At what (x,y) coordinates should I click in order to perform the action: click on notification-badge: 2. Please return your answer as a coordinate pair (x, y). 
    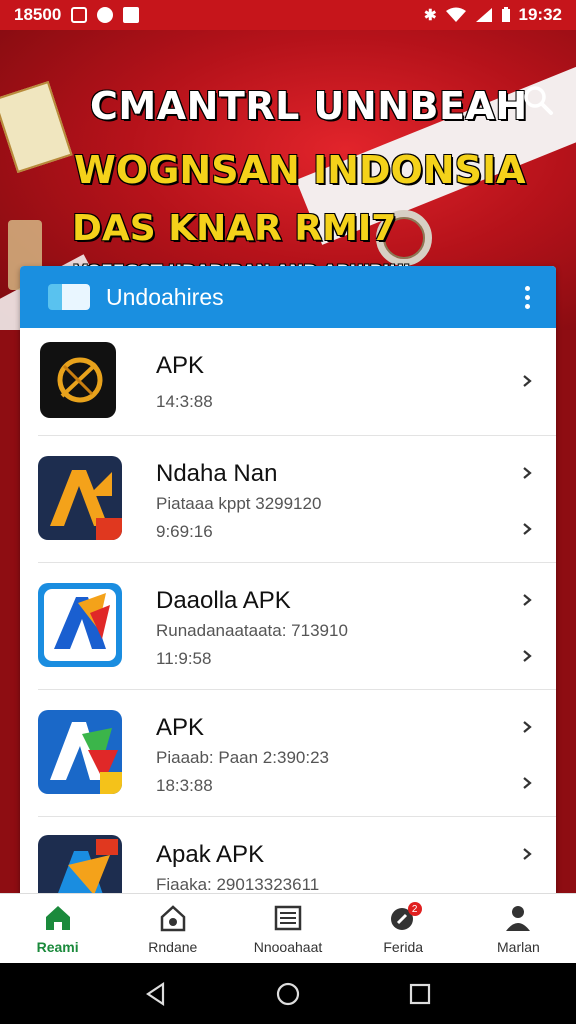
    Looking at the image, I should click on (414, 909).